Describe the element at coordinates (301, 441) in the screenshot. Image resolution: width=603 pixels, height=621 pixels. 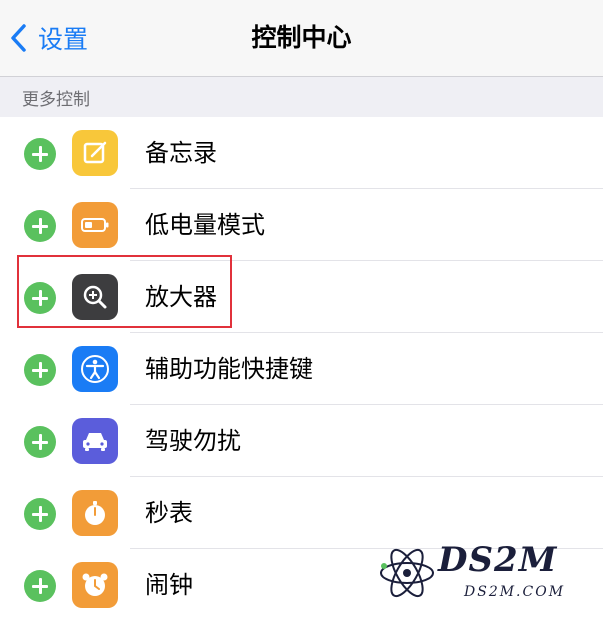
I see `list-item-driving-focus: 驾驶勿扰` at that location.